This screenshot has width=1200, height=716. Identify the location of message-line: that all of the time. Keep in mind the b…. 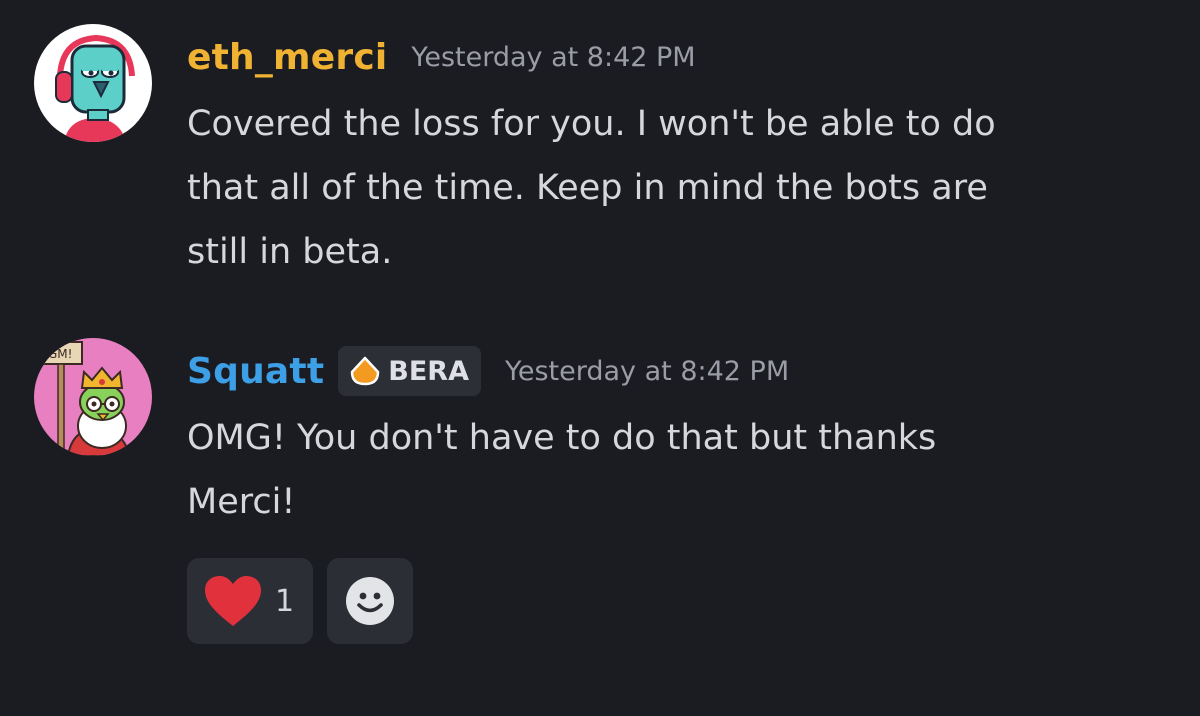
(587, 188).